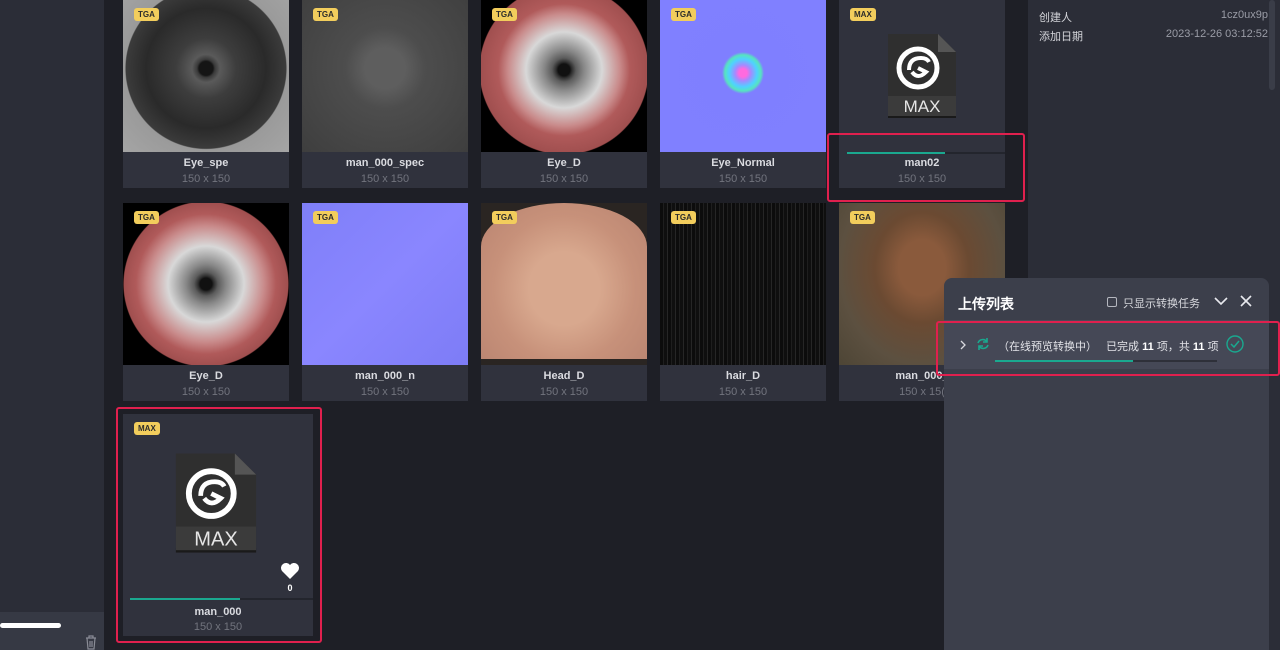  I want to click on asset-thumbnail: MAX, so click(922, 76).